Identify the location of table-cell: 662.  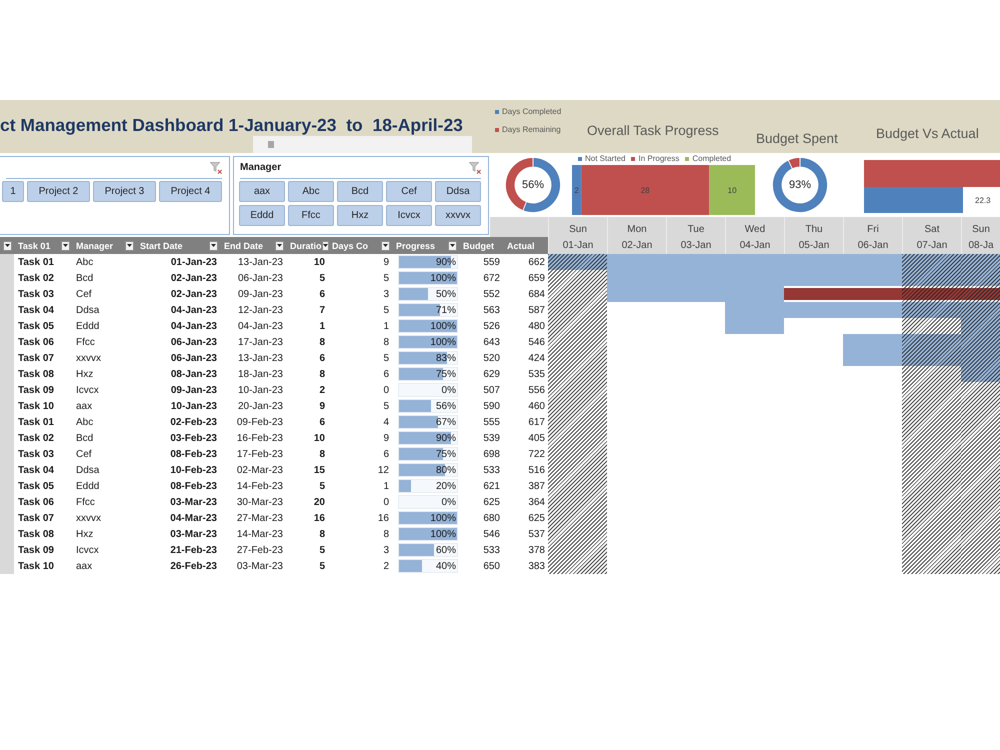
(536, 262).